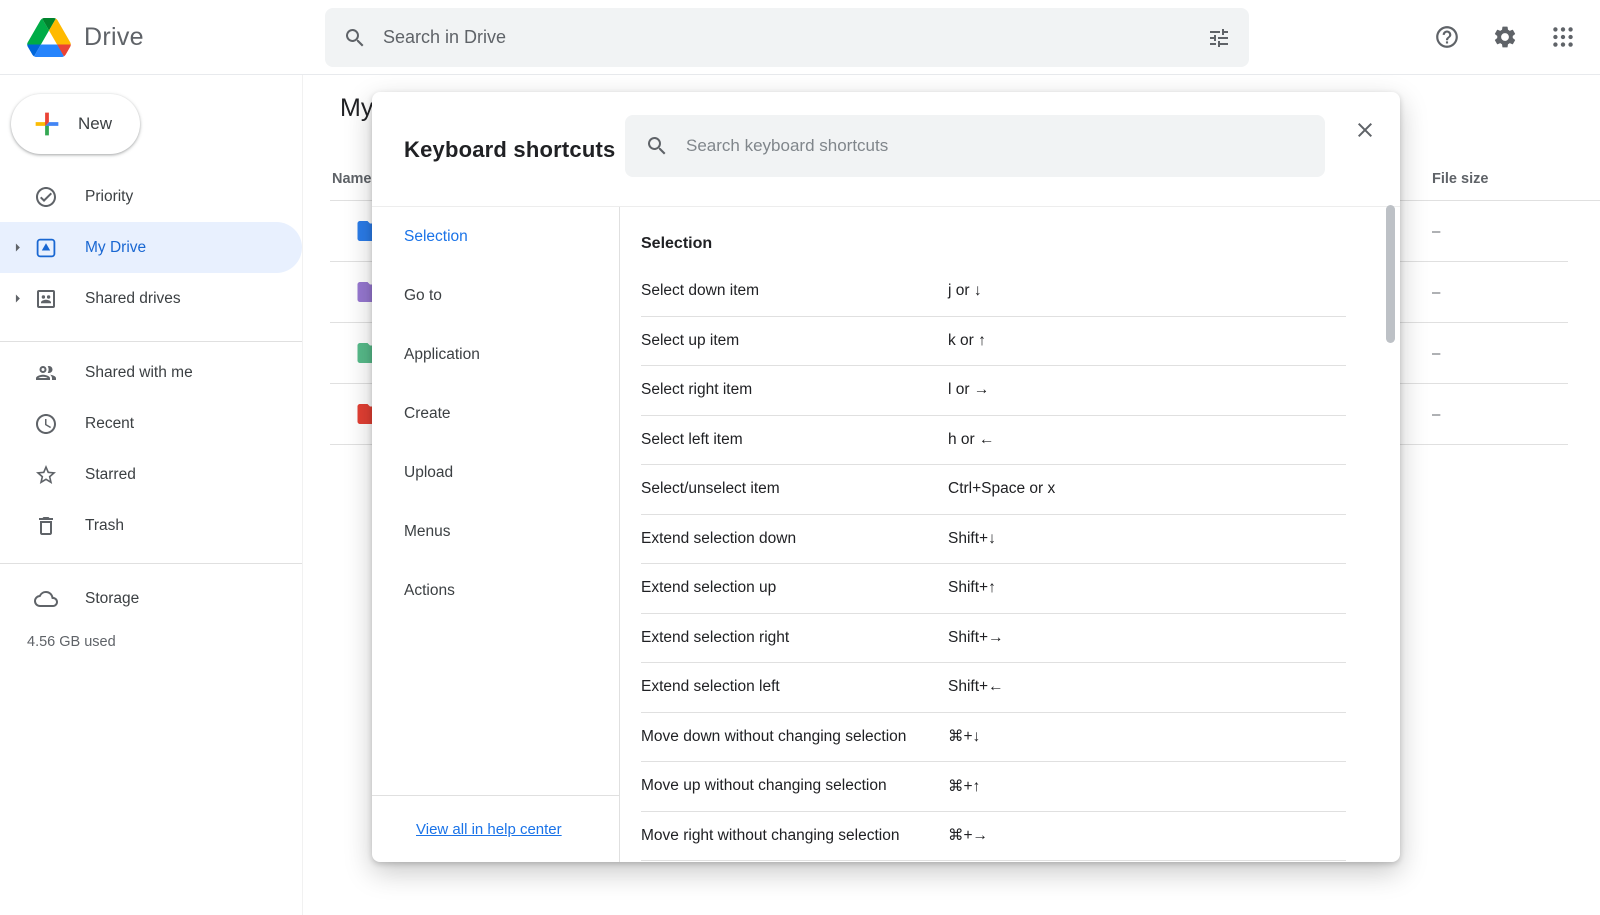  Describe the element at coordinates (442, 354) in the screenshot. I see `shortcuts-nav-label: Application` at that location.